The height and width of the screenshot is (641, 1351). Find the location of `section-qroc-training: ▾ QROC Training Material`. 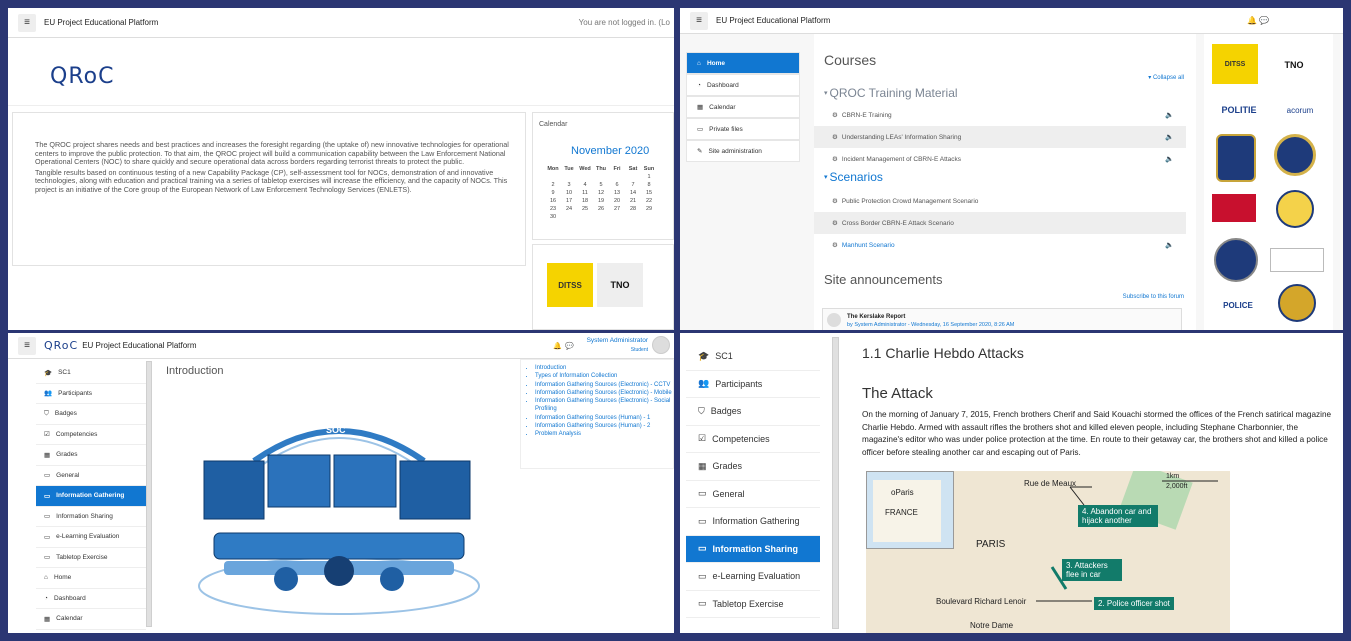

section-qroc-training: ▾ QROC Training Material is located at coordinates (891, 93).